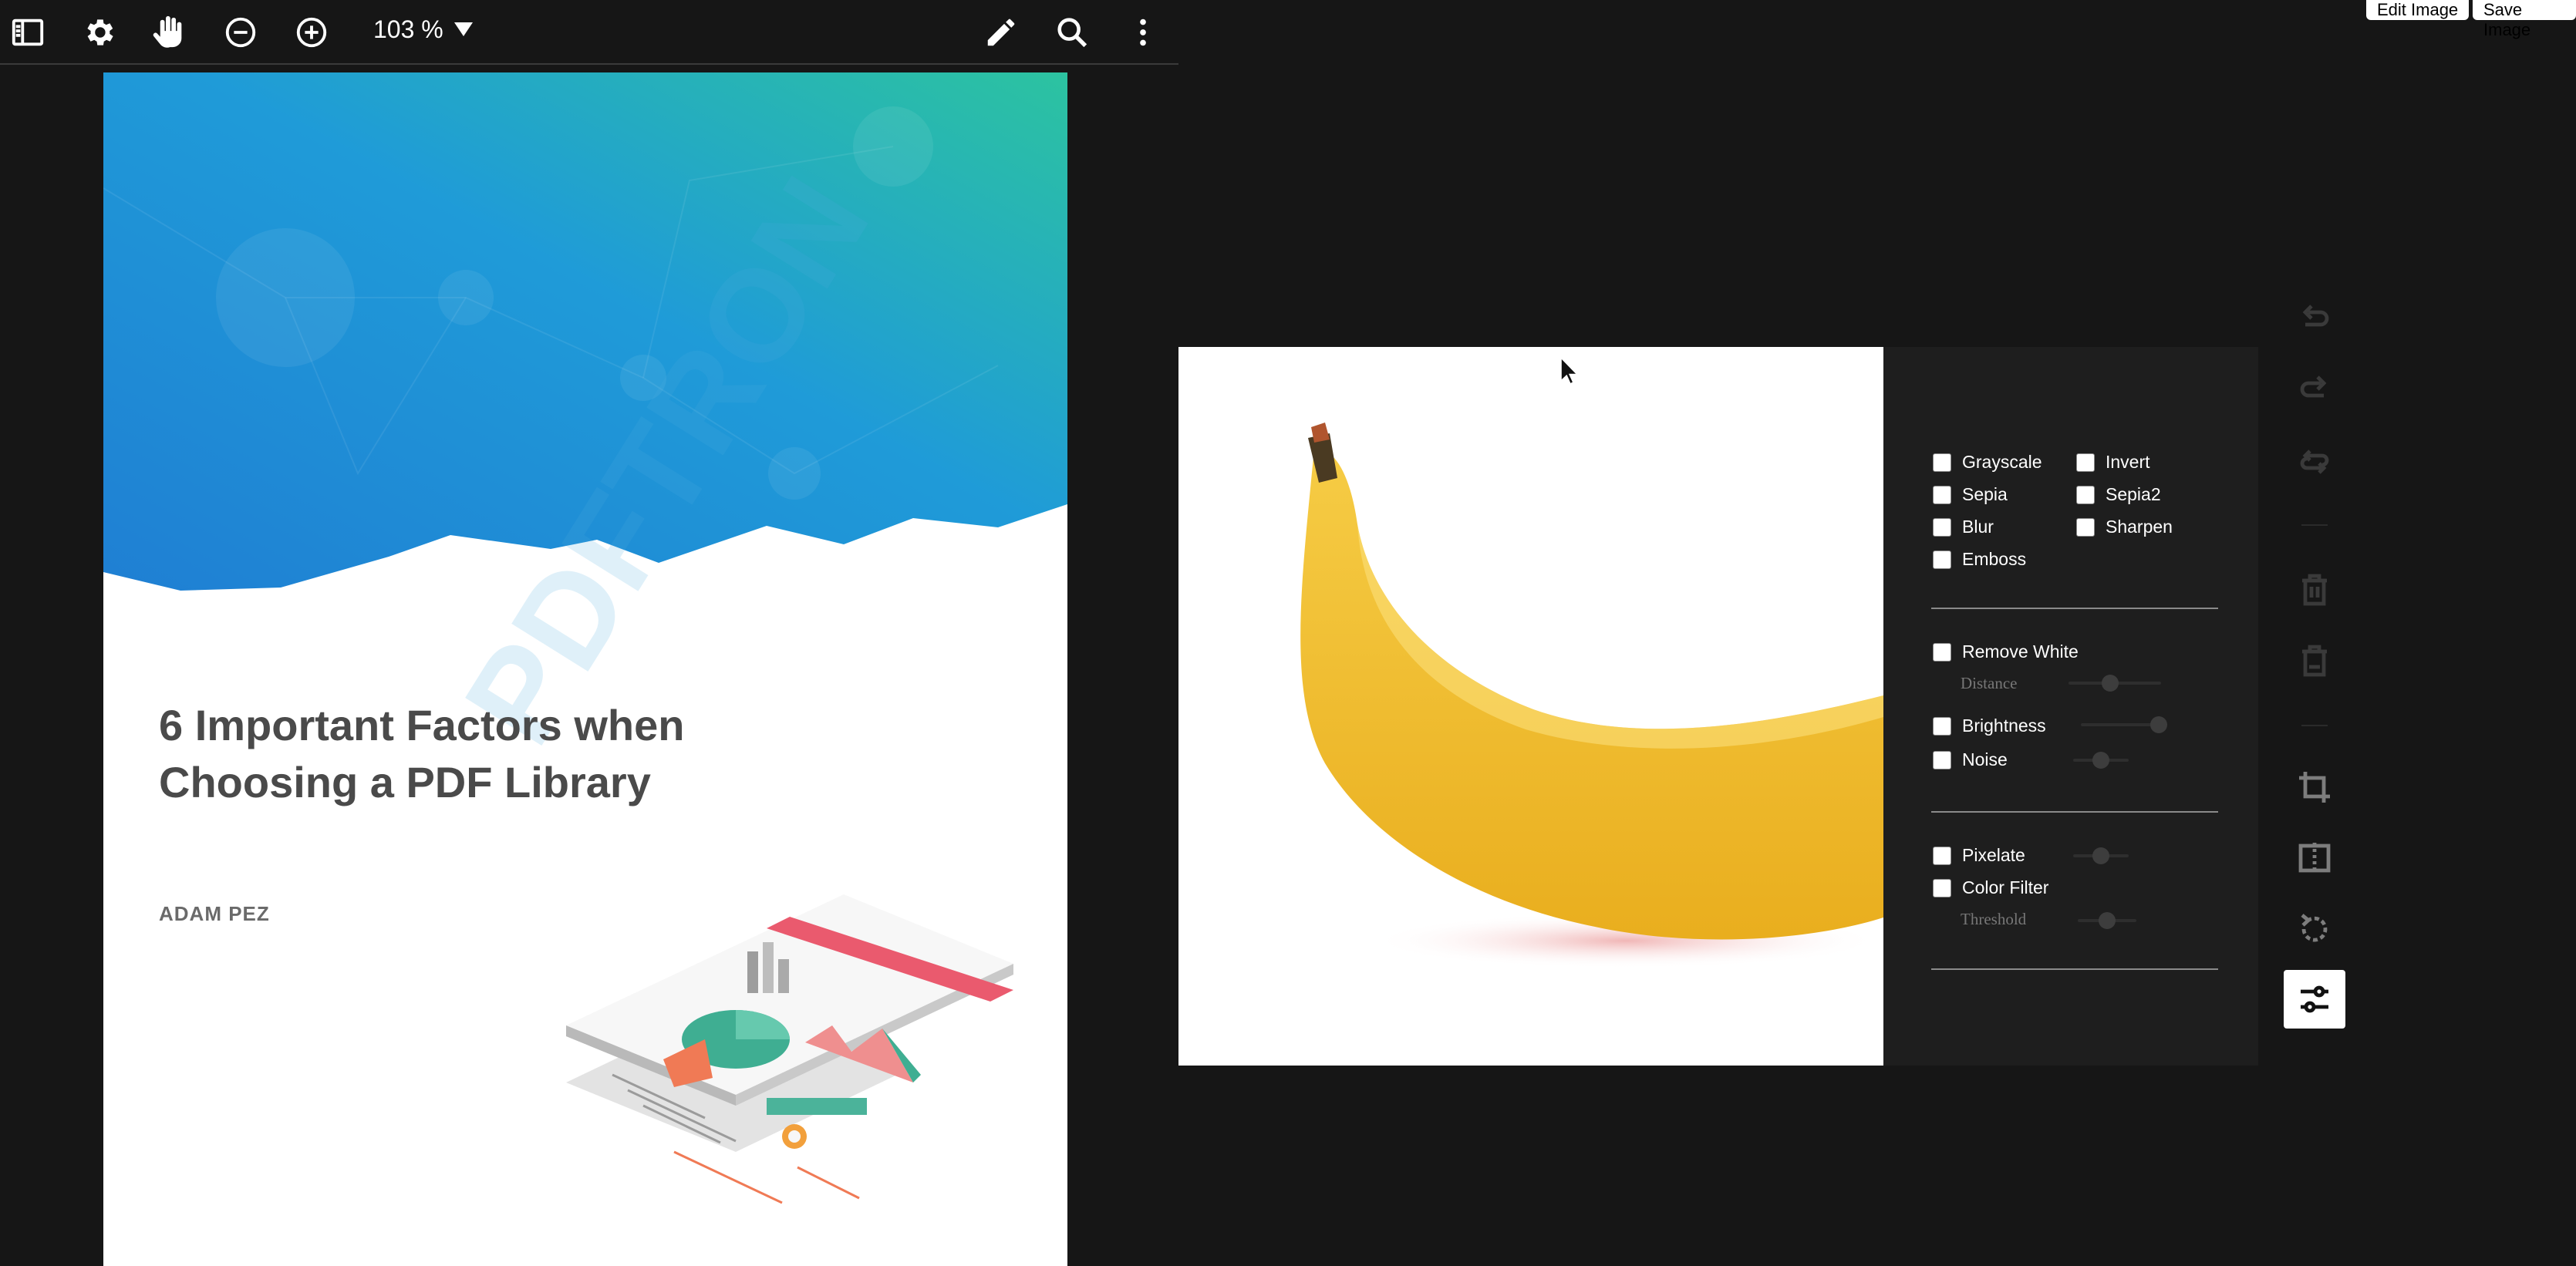  What do you see at coordinates (2004, 725) in the screenshot?
I see `brightness-label: Brightness` at bounding box center [2004, 725].